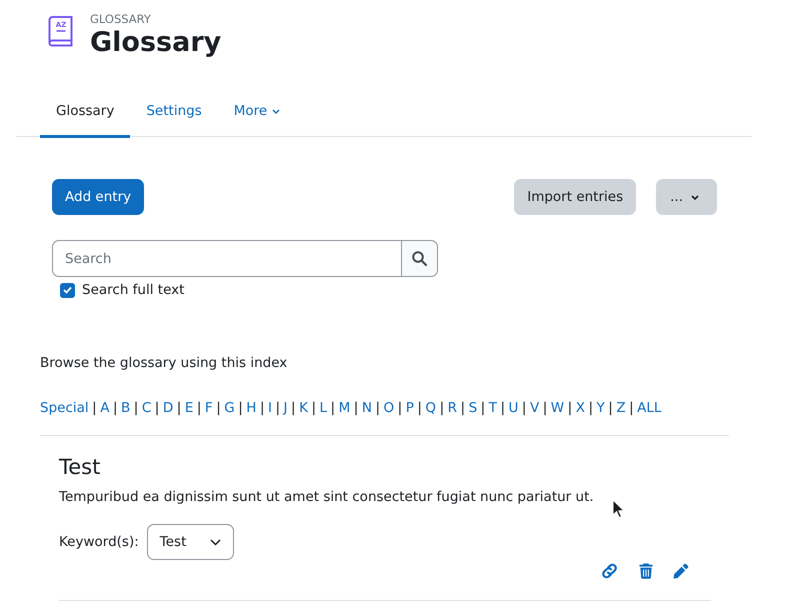  I want to click on index-letter-link: W, so click(557, 408).